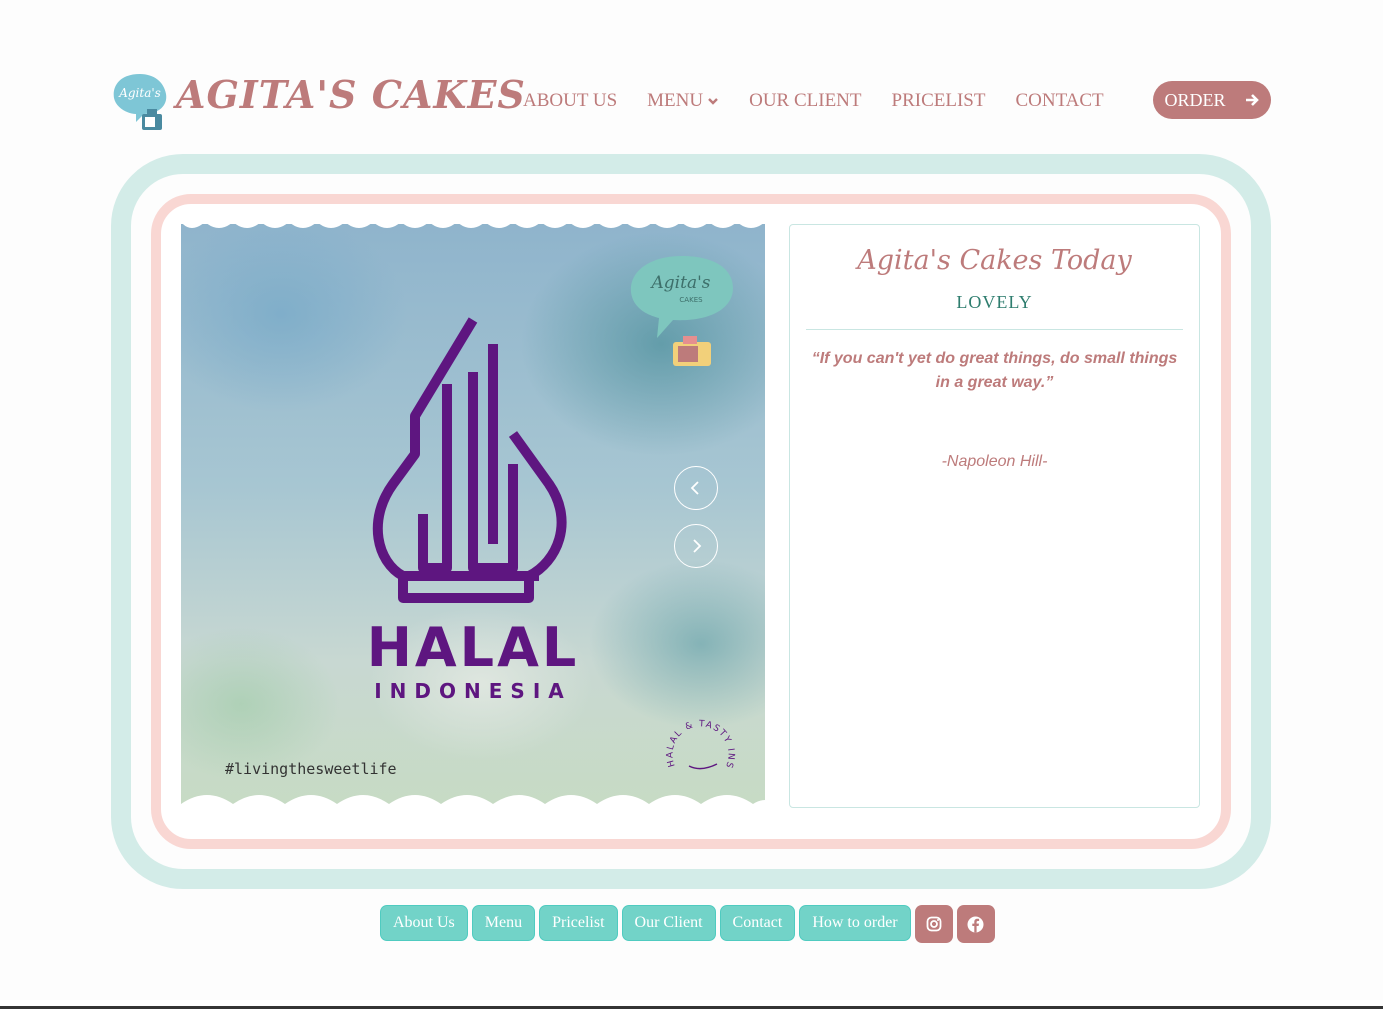 Image resolution: width=1383 pixels, height=1009 pixels. I want to click on card-subtitle: LOVELY, so click(994, 302).